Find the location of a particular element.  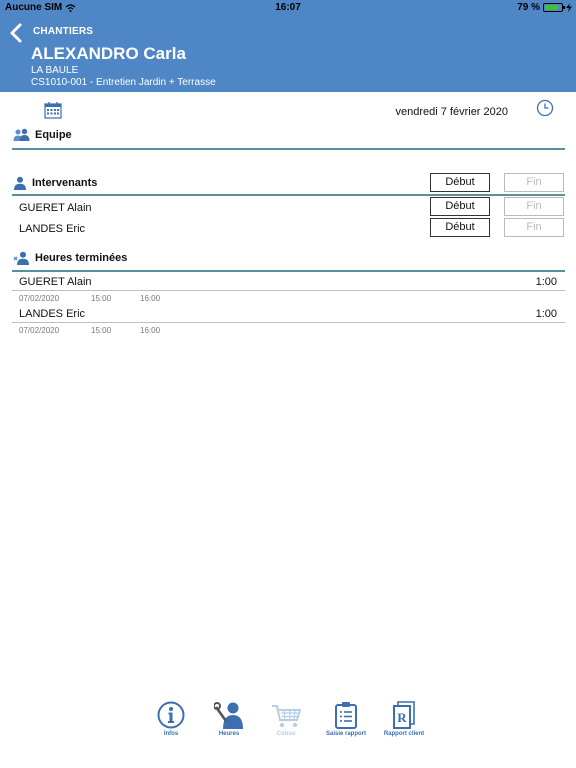

tab-label: Infos is located at coordinates (171, 734).